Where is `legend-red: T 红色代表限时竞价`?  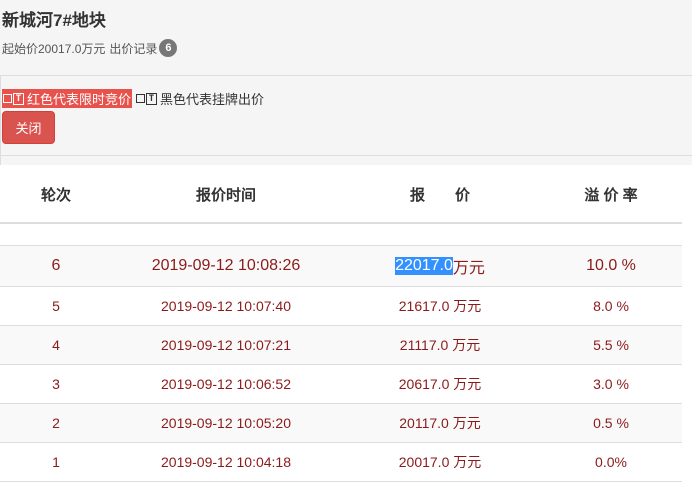
legend-red: T 红色代表限时竞价 is located at coordinates (67, 98).